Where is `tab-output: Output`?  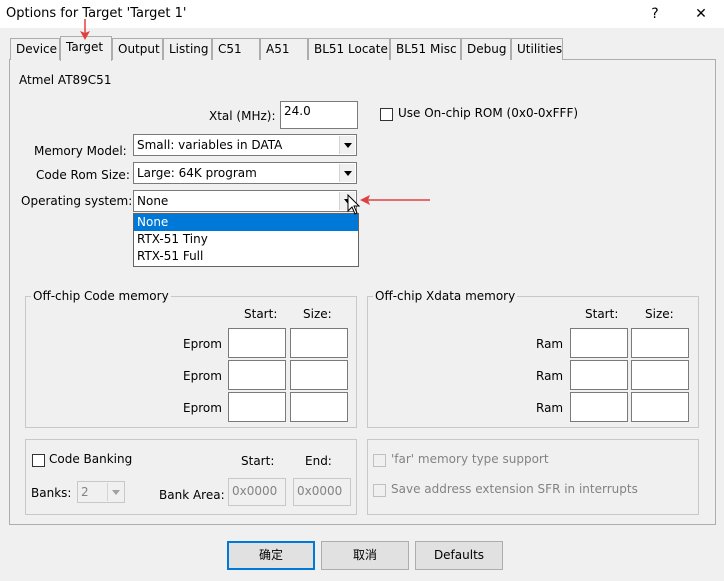 tab-output: Output is located at coordinates (137, 49).